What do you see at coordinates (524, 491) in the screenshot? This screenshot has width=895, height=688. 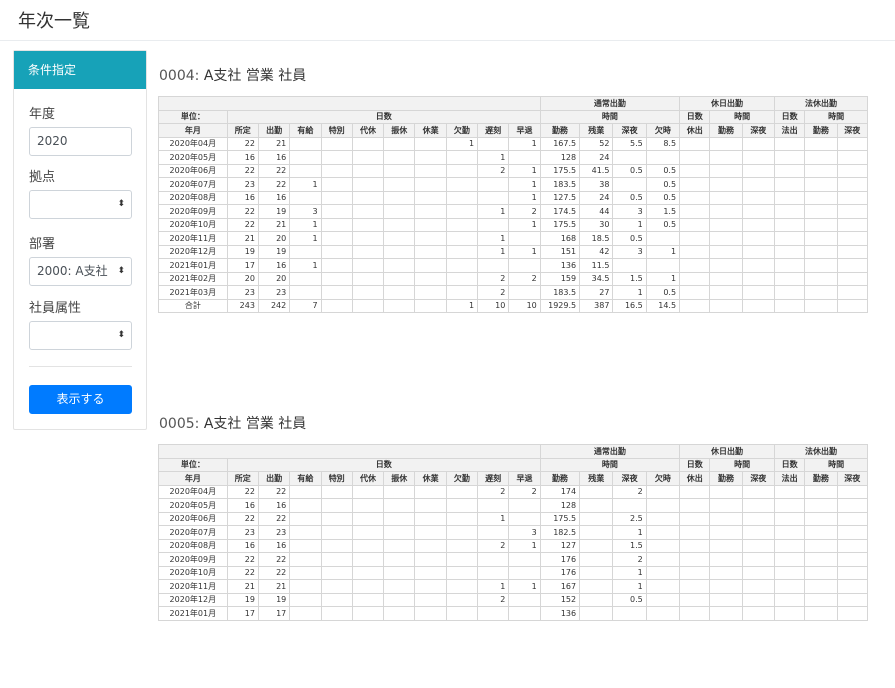 I see `table-cell: 2` at bounding box center [524, 491].